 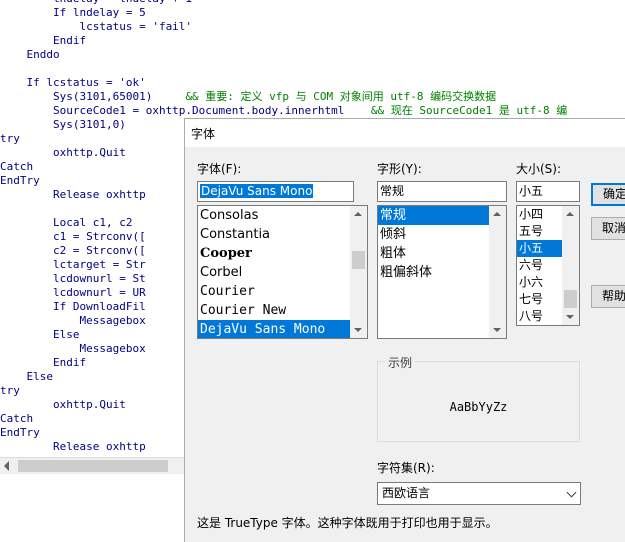 I want to click on cancel-button: 取消, so click(x=608, y=228).